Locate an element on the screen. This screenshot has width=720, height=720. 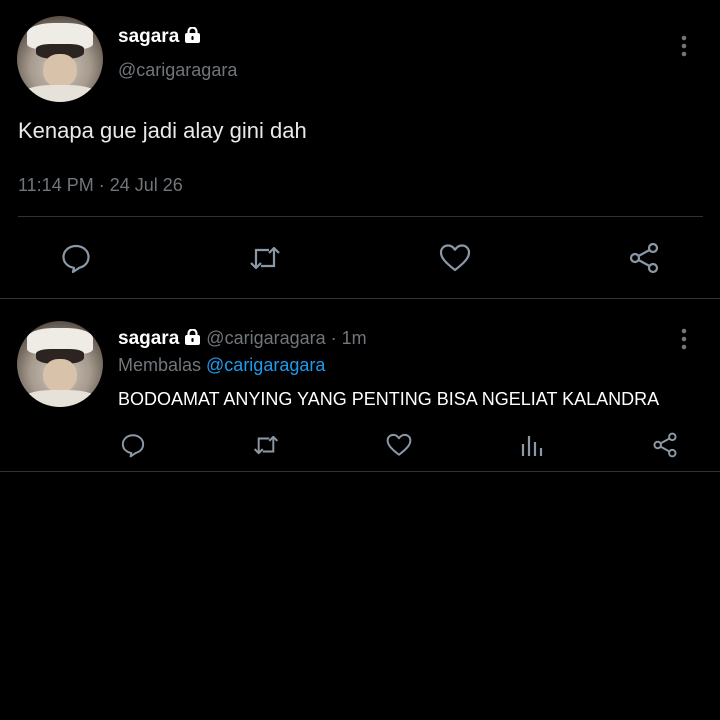
reply-header: sagara @carigaragara · 1m is located at coordinates (242, 339).